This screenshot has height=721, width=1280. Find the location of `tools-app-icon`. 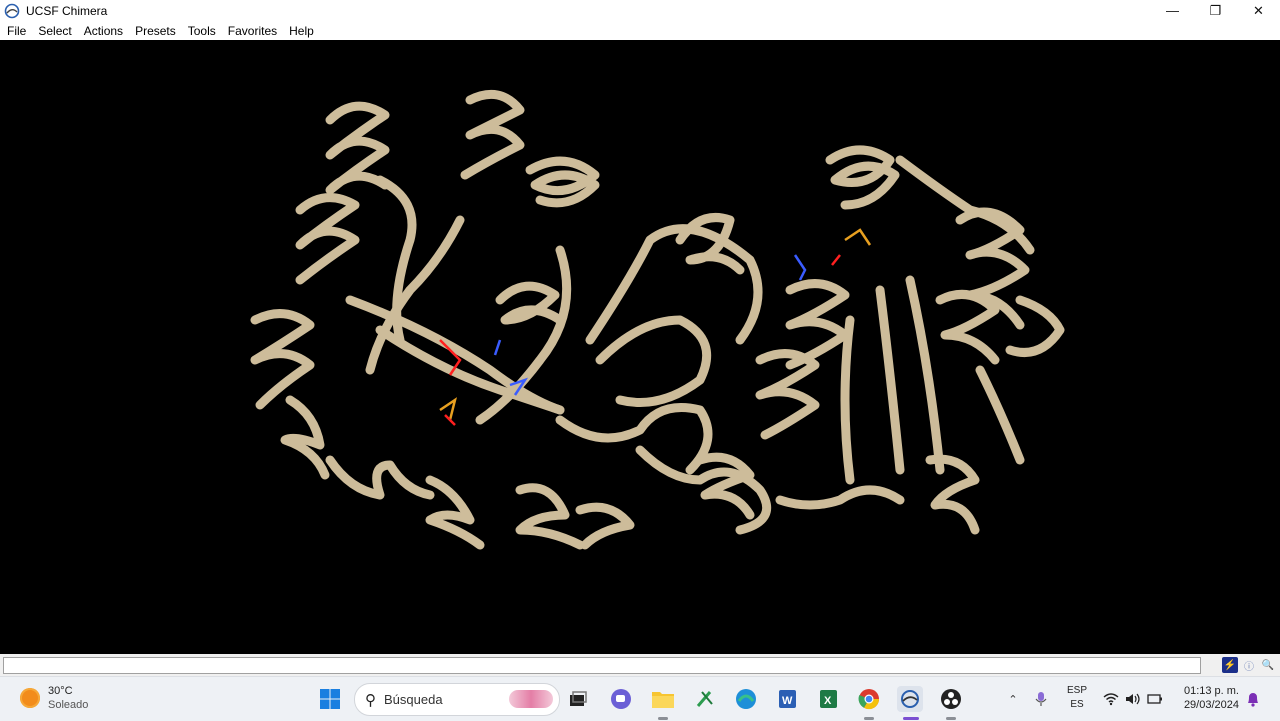

tools-app-icon is located at coordinates (705, 699).